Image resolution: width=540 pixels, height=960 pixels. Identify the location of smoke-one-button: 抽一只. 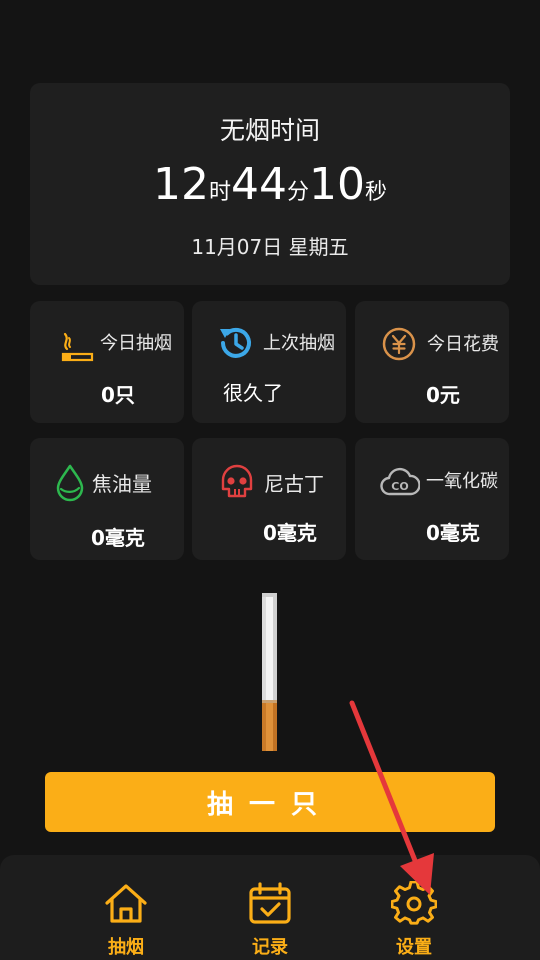
(270, 802).